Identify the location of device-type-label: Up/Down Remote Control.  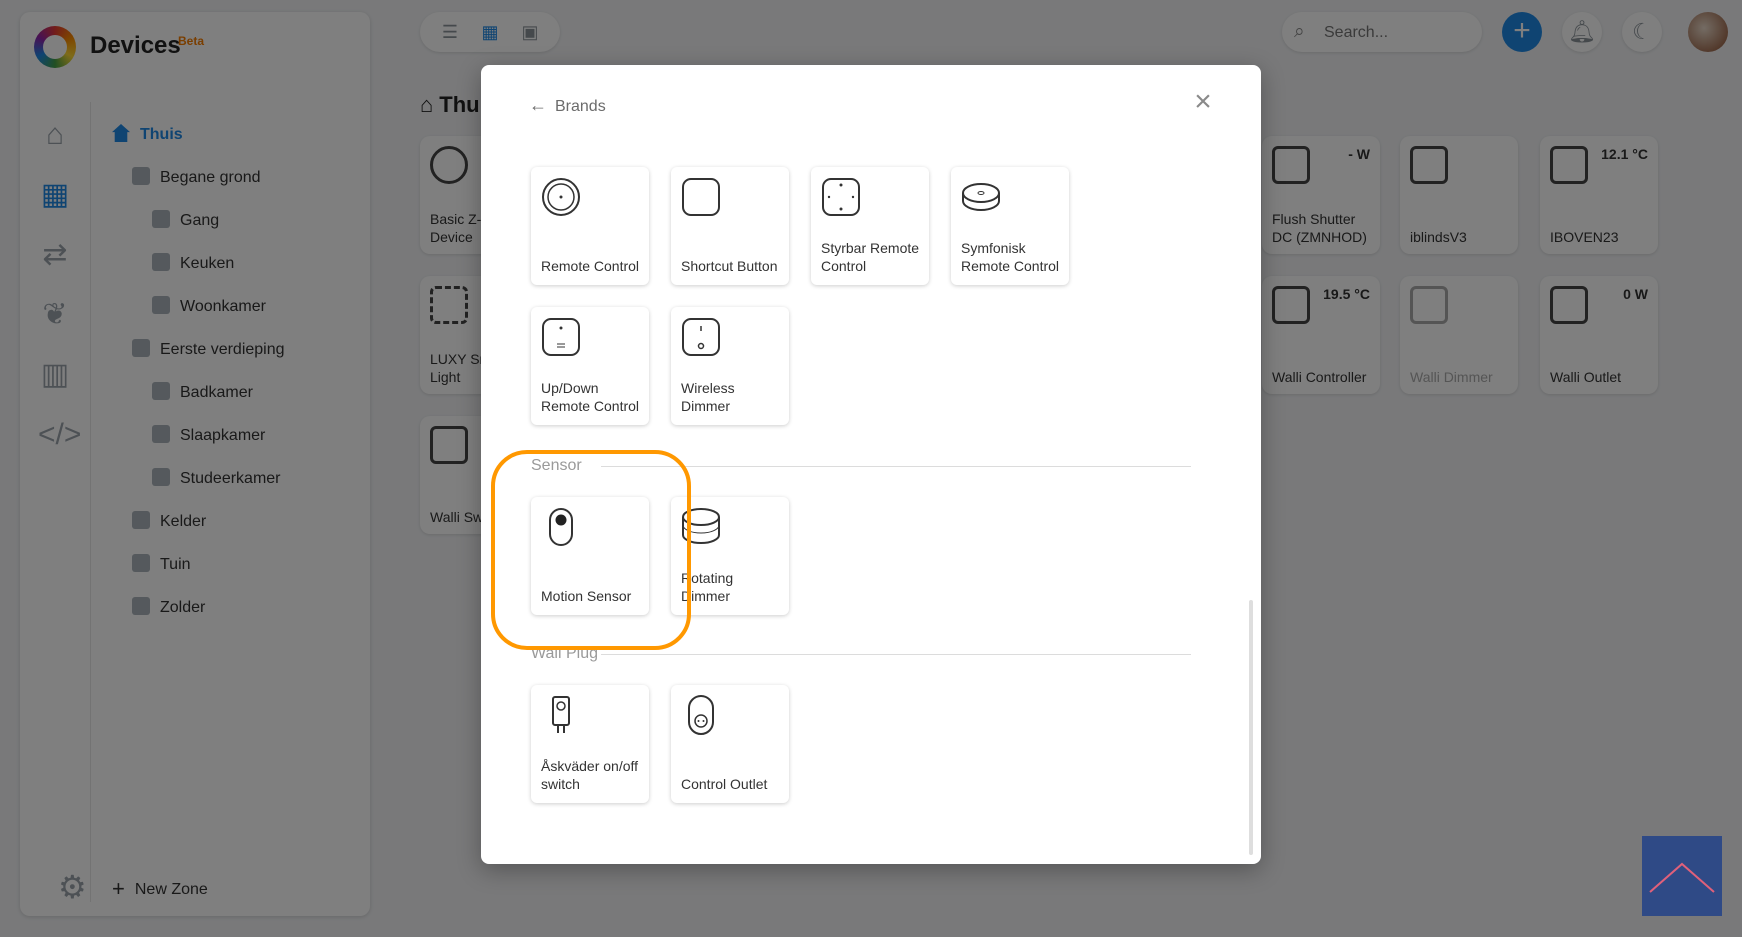
(590, 397).